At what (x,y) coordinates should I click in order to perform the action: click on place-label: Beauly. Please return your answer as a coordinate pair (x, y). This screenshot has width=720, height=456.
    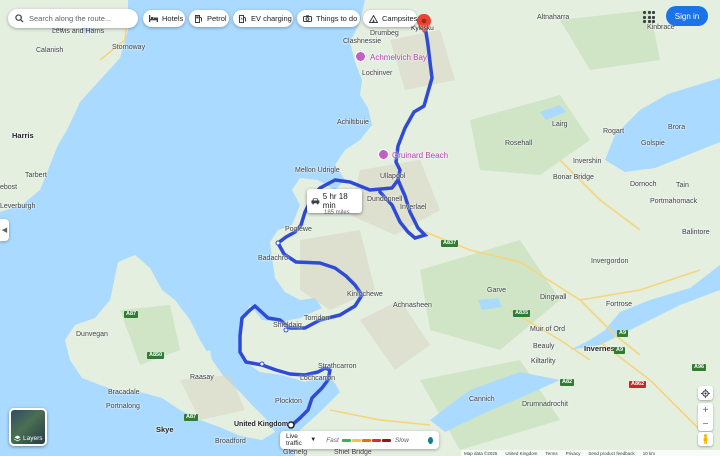
    Looking at the image, I should click on (544, 346).